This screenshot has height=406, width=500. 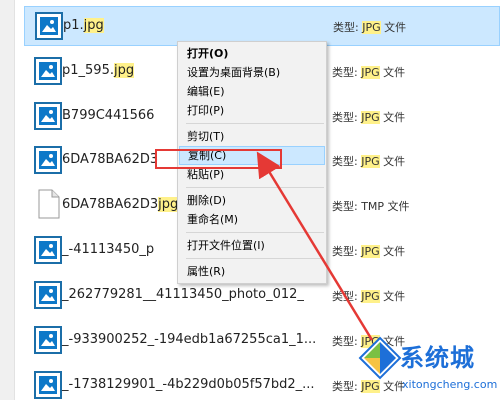 What do you see at coordinates (437, 358) in the screenshot?
I see `watermark-brand: 系统城` at bounding box center [437, 358].